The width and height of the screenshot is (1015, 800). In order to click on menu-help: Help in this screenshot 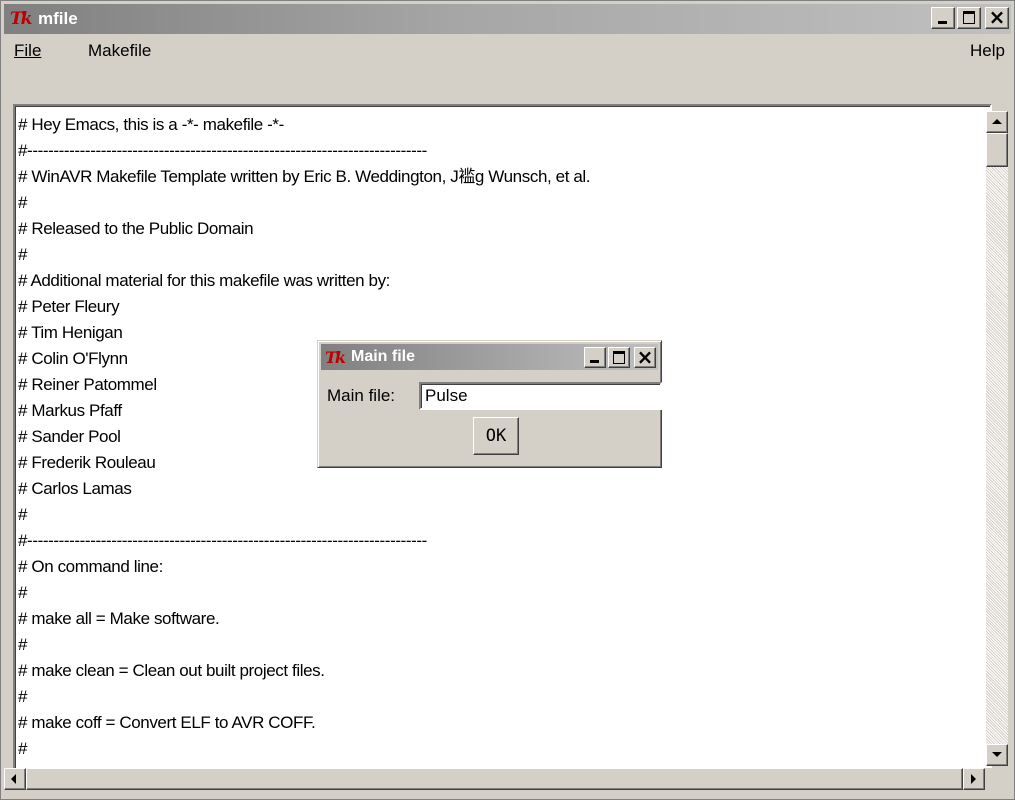, I will do `click(987, 51)`.